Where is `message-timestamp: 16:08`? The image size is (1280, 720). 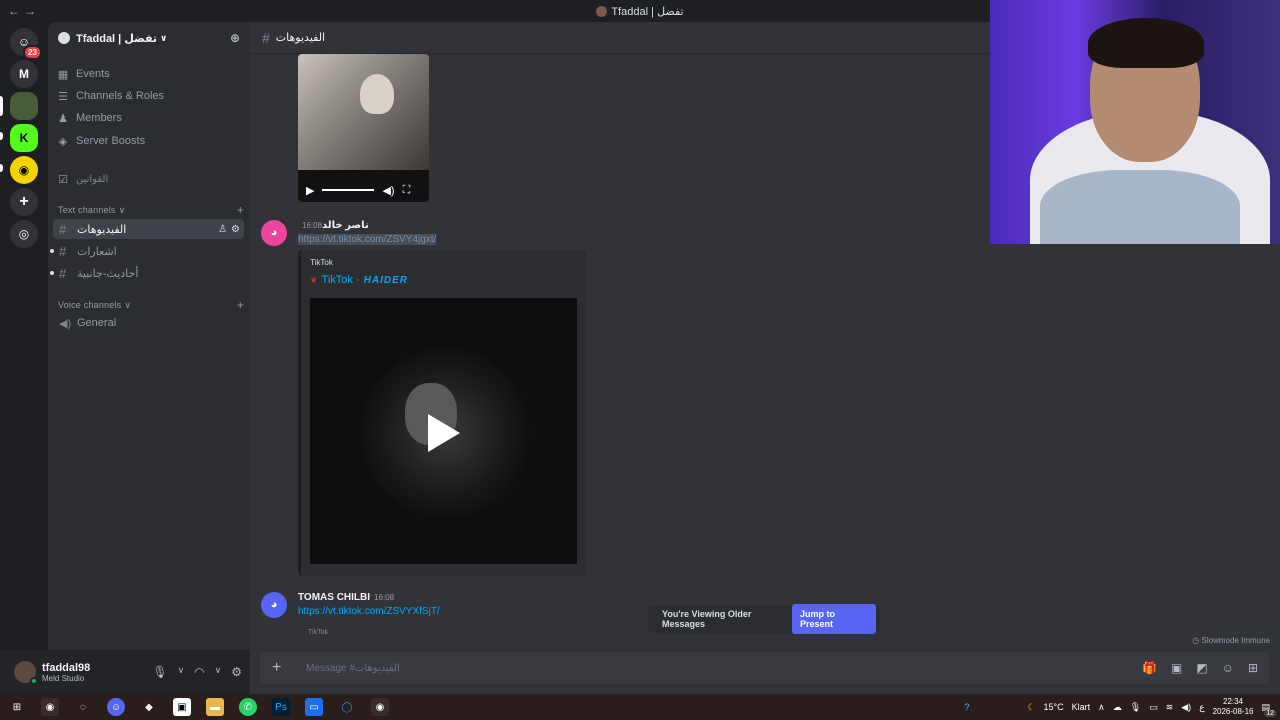
message-timestamp: 16:08 is located at coordinates (384, 597).